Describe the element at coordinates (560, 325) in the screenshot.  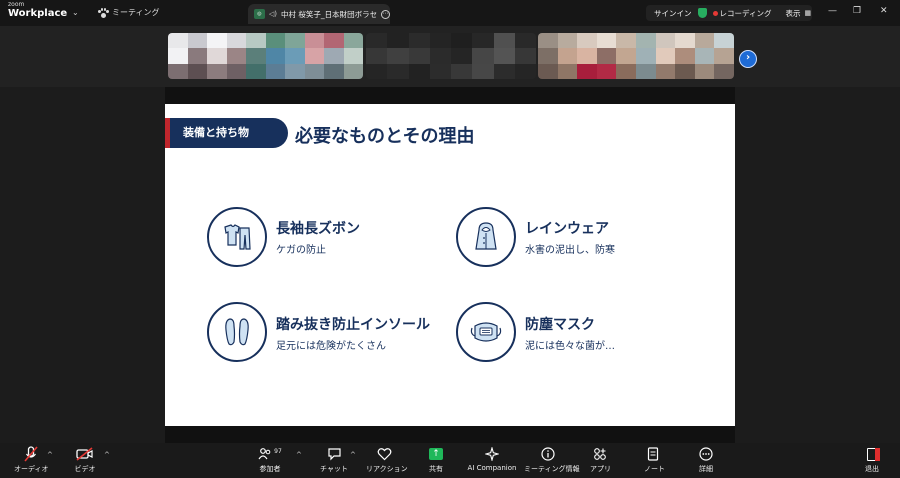
I see `item-title: 防塵マスク` at that location.